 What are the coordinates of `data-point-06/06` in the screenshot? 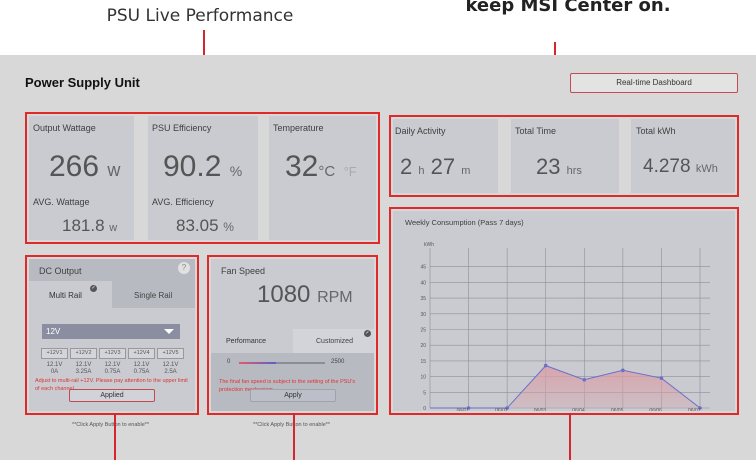 It's located at (661, 378).